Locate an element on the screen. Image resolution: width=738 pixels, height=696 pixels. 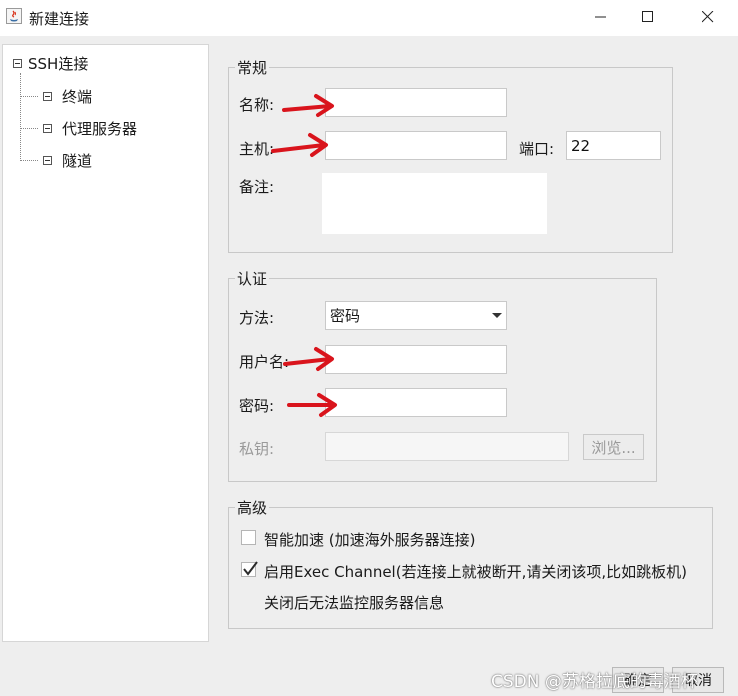
tree-item-label: 代理服务器 is located at coordinates (100, 128).